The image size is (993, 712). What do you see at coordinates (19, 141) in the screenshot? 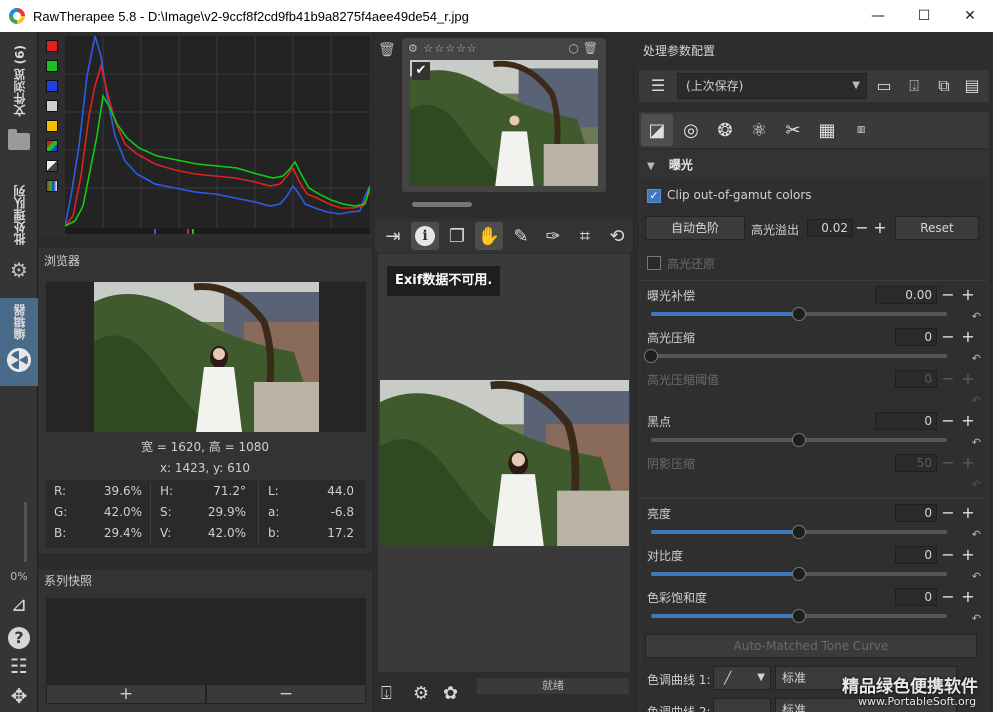
I see `folder-icon` at bounding box center [19, 141].